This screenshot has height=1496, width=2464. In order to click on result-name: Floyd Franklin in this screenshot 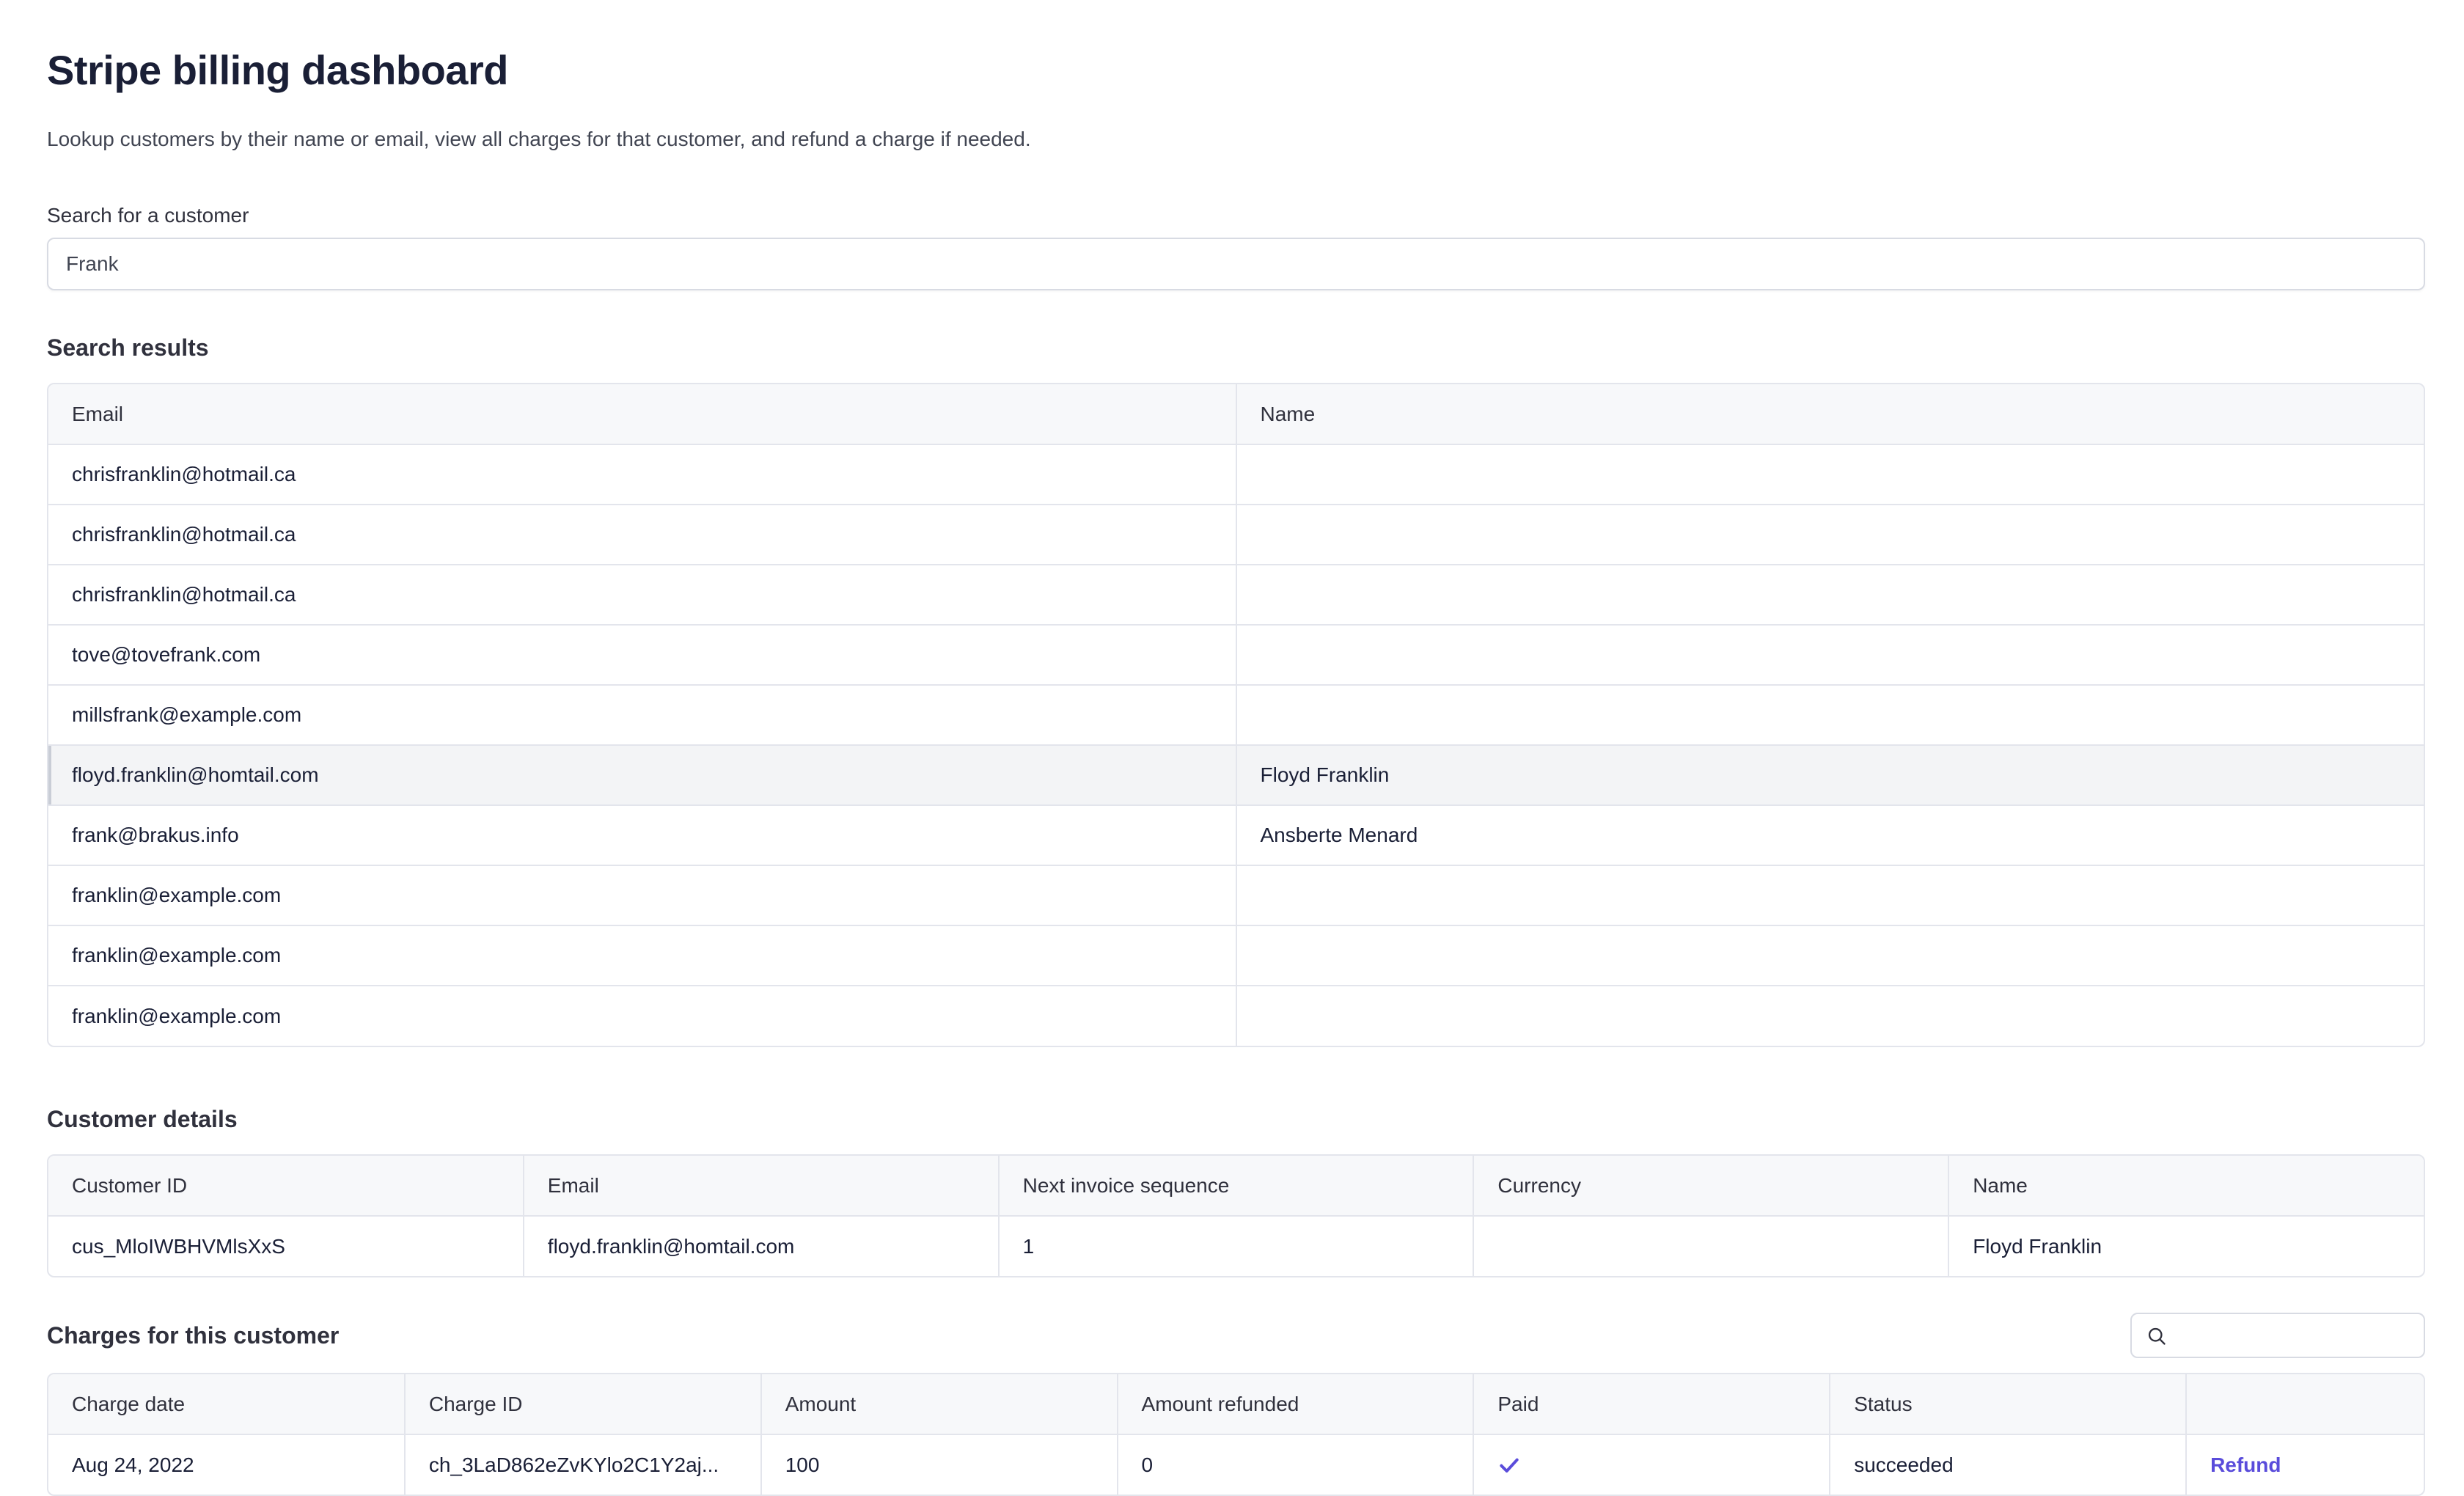, I will do `click(1829, 775)`.